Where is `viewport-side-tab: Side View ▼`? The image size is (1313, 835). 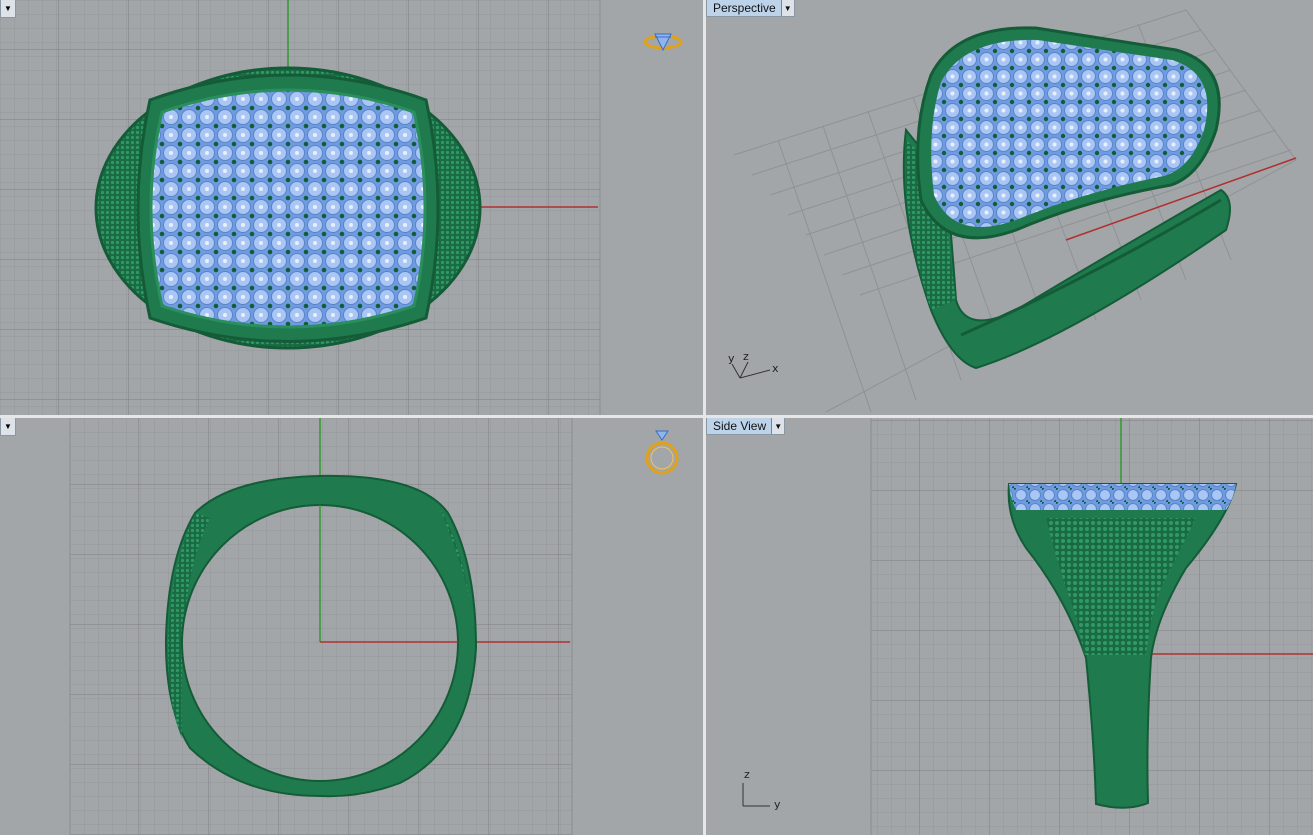 viewport-side-tab: Side View ▼ is located at coordinates (746, 426).